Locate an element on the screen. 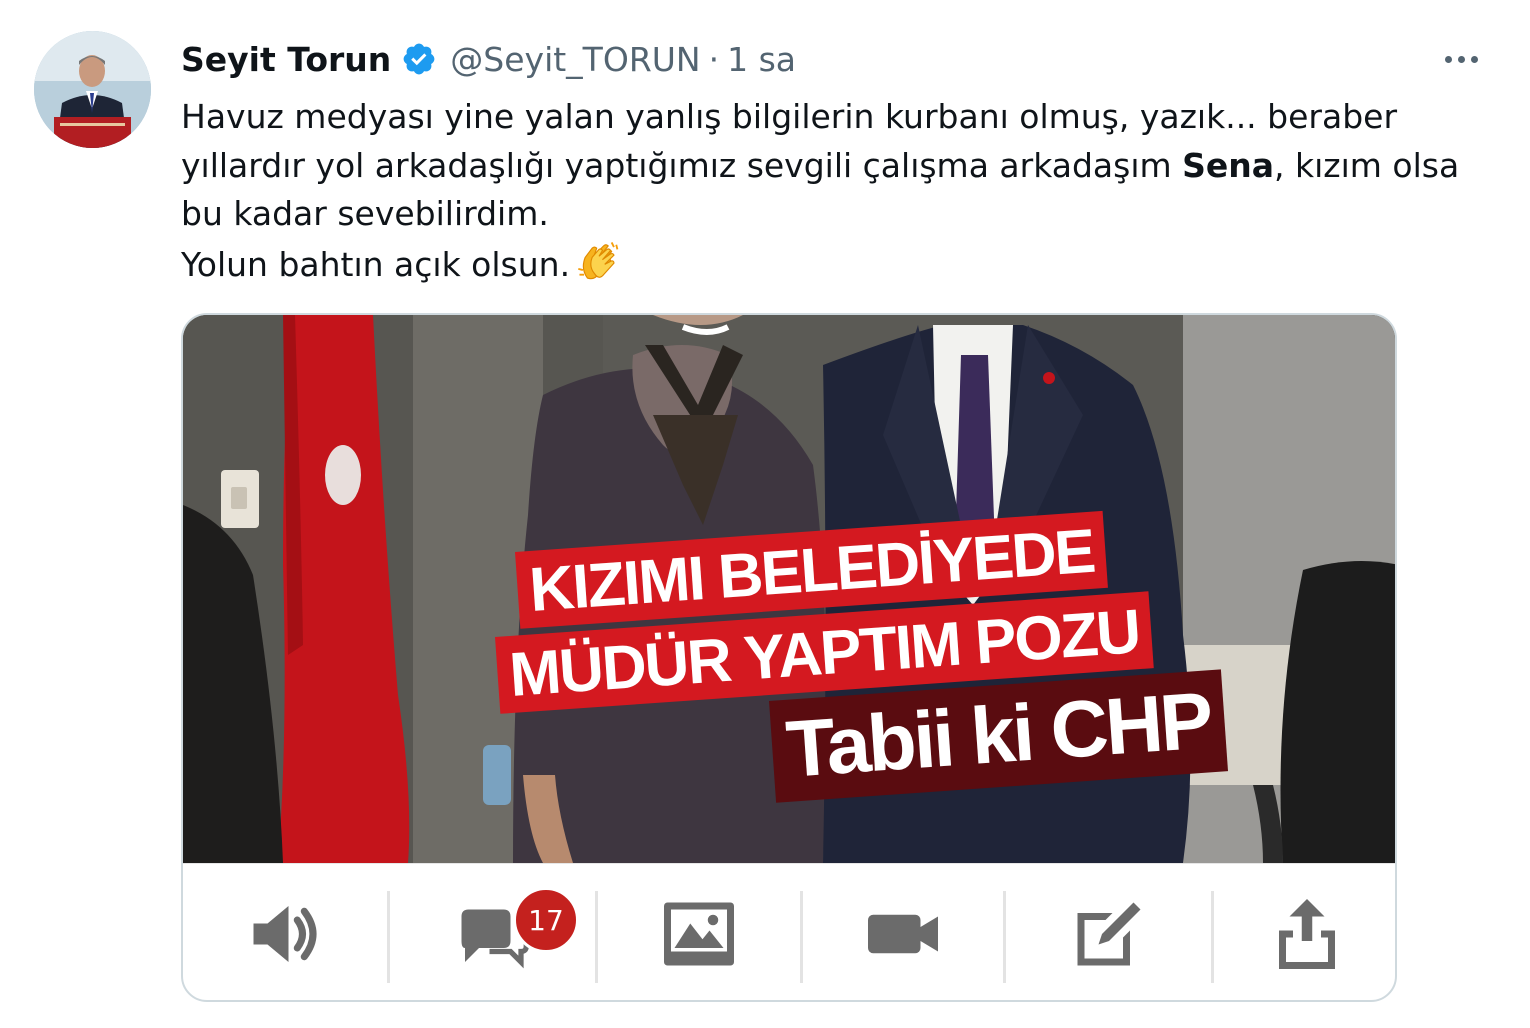 This screenshot has width=1530, height=1028. clapping-hands-icon is located at coordinates (598, 260).